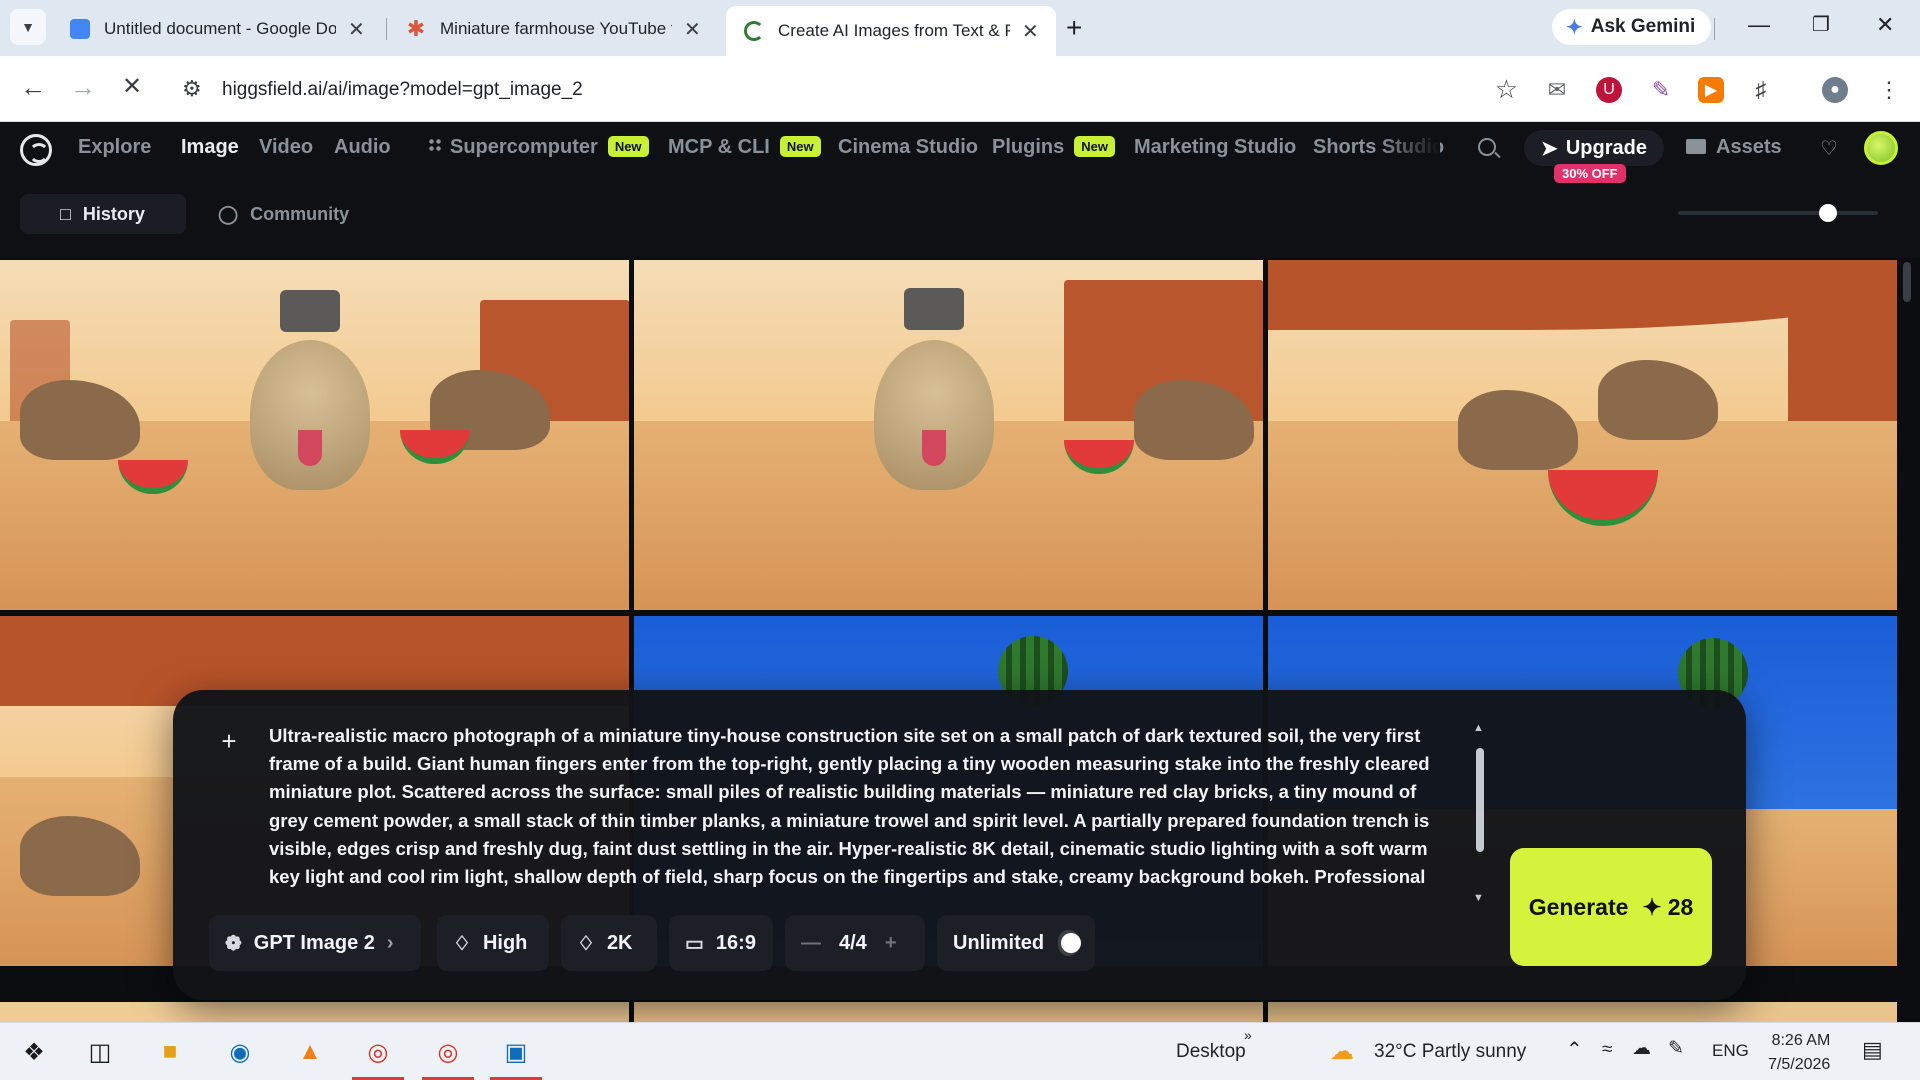  Describe the element at coordinates (744, 147) in the screenshot. I see `nav-mcp-cli: MCP & CLI New` at that location.